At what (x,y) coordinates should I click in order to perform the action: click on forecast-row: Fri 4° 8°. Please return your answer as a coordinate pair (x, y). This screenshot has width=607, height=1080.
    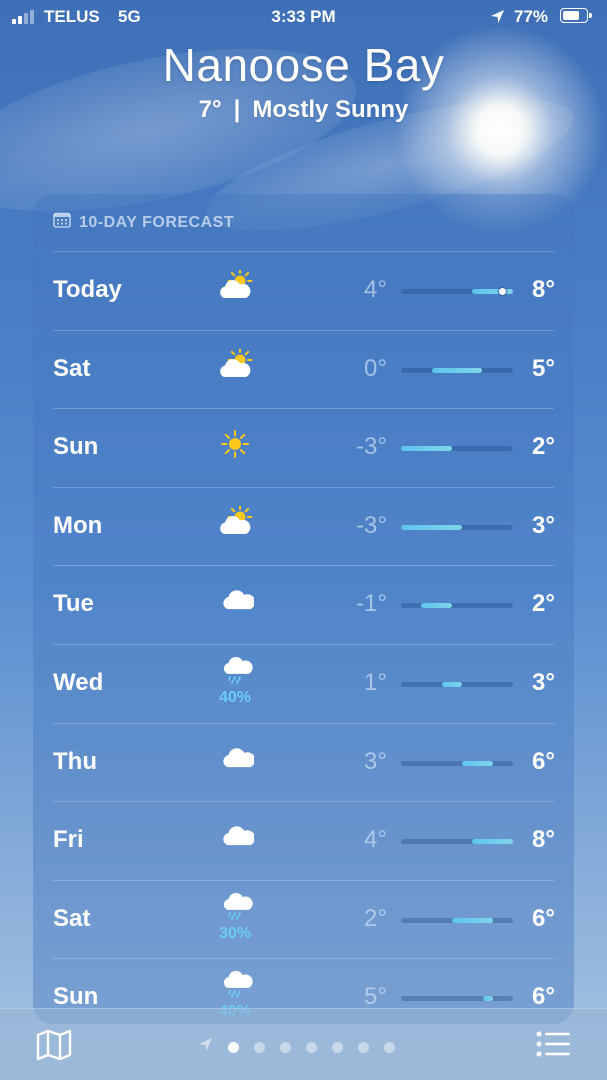
    Looking at the image, I should click on (304, 840).